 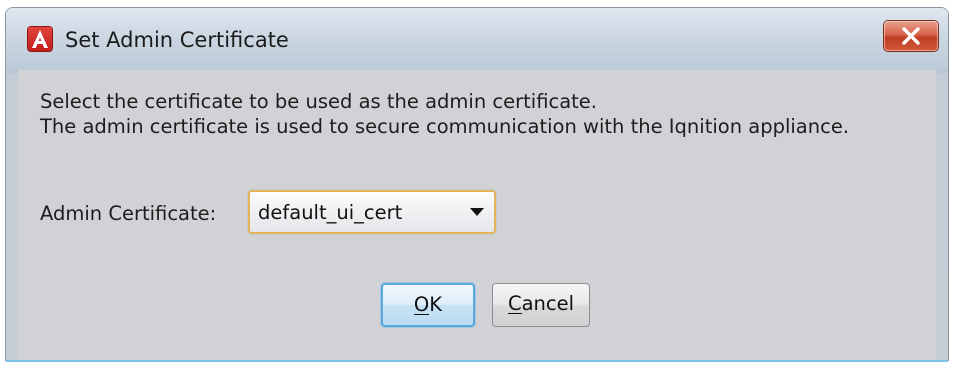 I want to click on admin-certificate-label: Admin Certificate:, so click(x=128, y=213).